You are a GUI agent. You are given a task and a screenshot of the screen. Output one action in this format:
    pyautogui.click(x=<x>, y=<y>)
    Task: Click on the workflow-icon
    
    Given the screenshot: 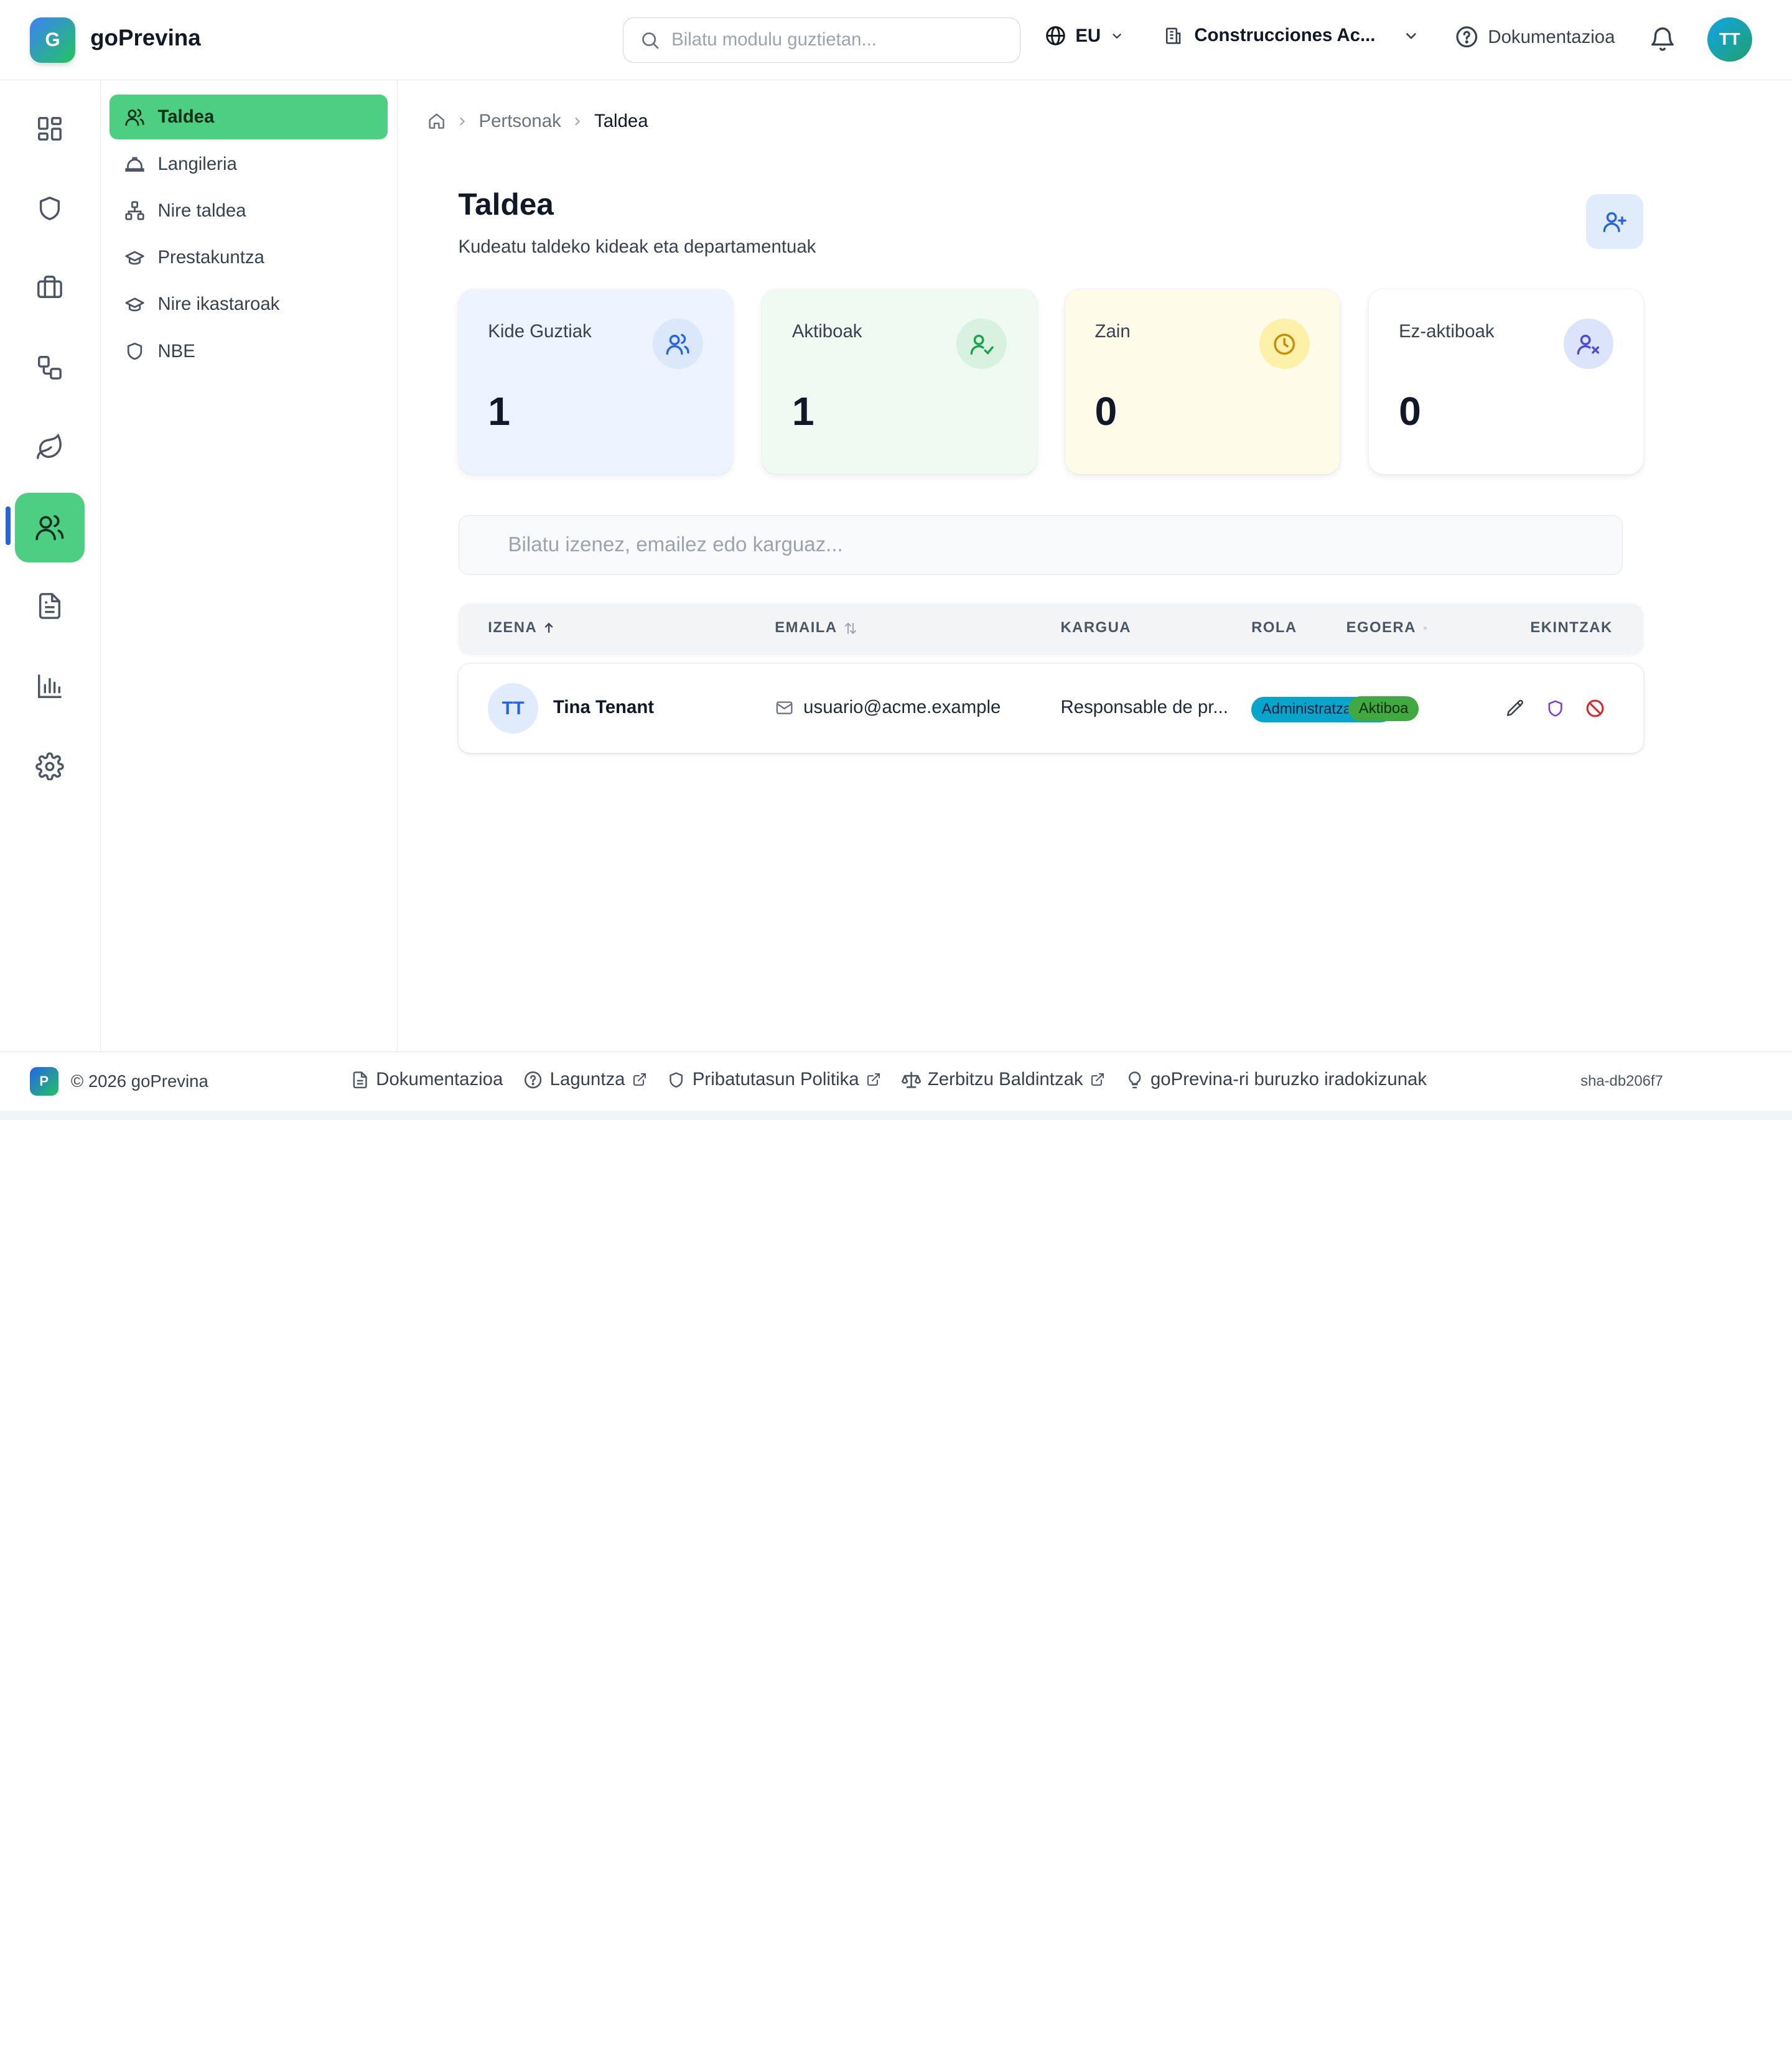 What is the action you would take?
    pyautogui.click(x=49, y=367)
    